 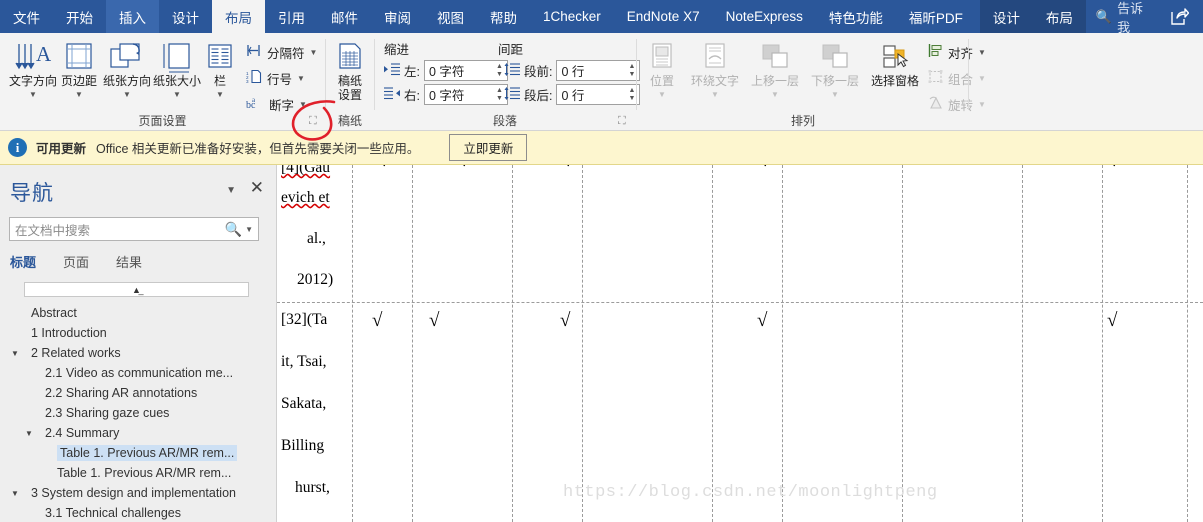 What do you see at coordinates (511, 50) in the screenshot?
I see `spacing-header: 间距` at bounding box center [511, 50].